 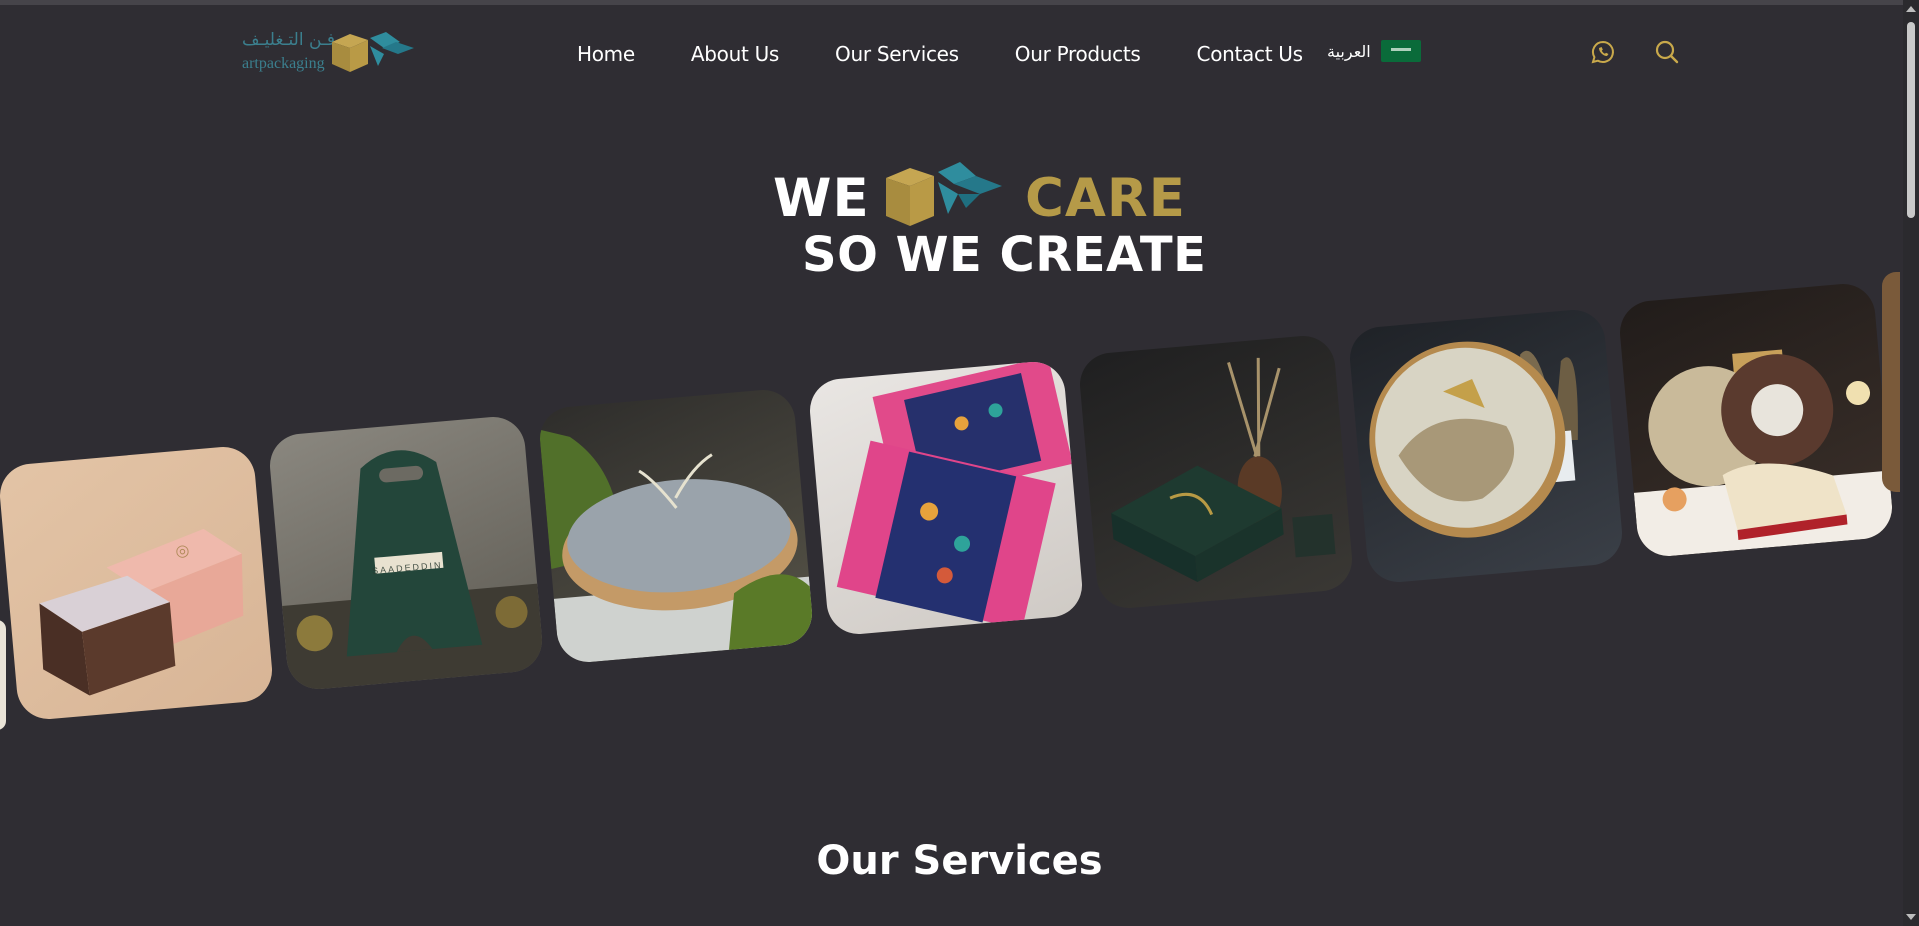 I want to click on gallery-card-painted-tin, so click(x=1486, y=446).